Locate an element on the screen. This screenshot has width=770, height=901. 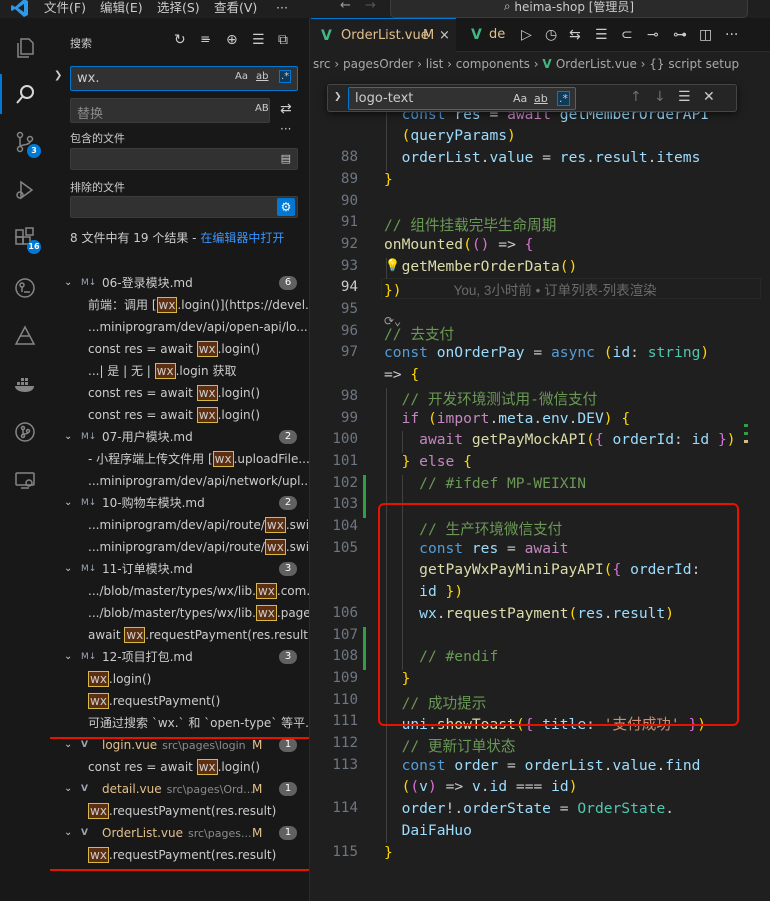
line-number: 101 is located at coordinates (345, 460).